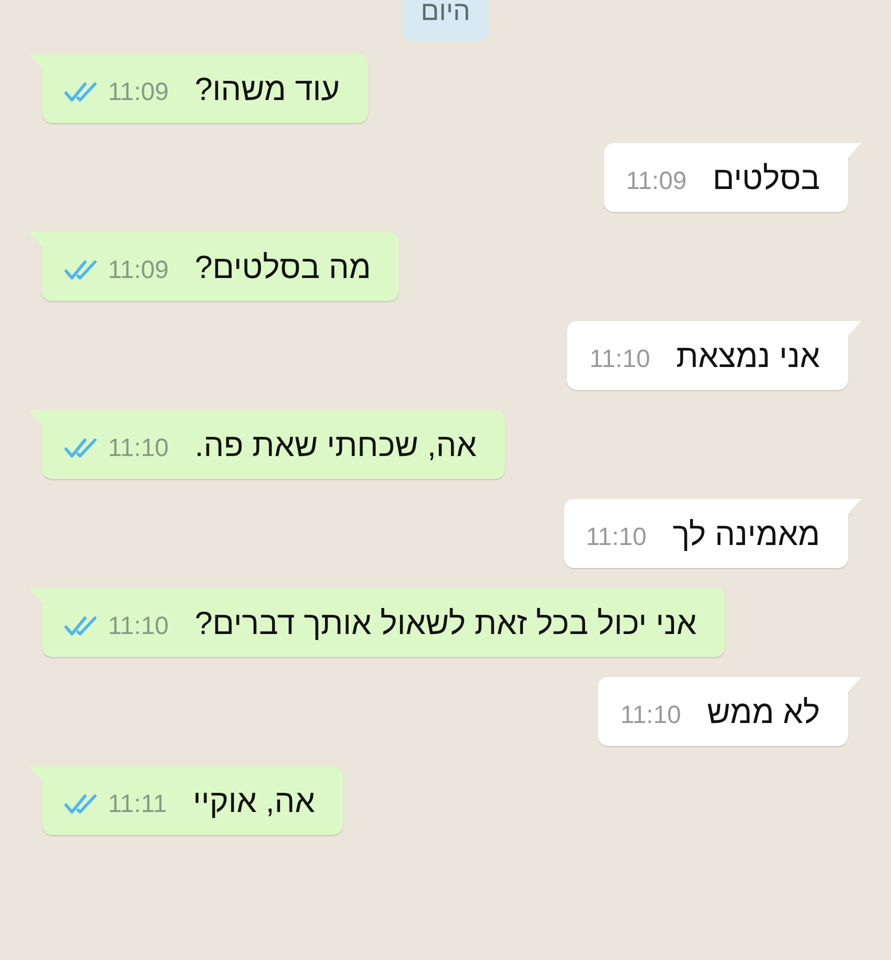 The width and height of the screenshot is (891, 960). I want to click on message-text: עוד משהו?, so click(267, 89).